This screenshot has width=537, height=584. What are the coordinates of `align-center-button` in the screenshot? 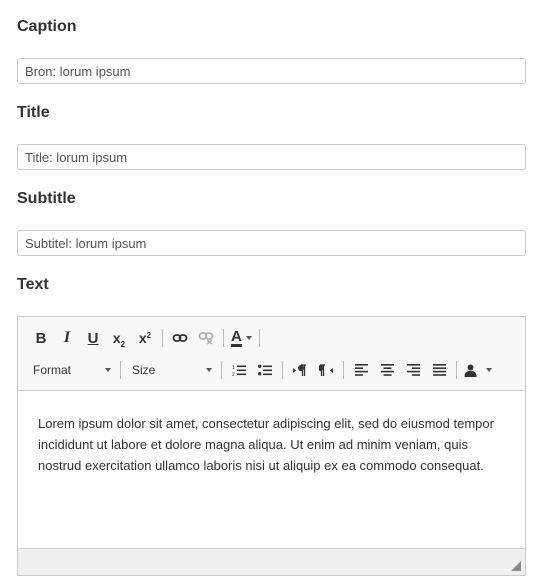 It's located at (387, 370).